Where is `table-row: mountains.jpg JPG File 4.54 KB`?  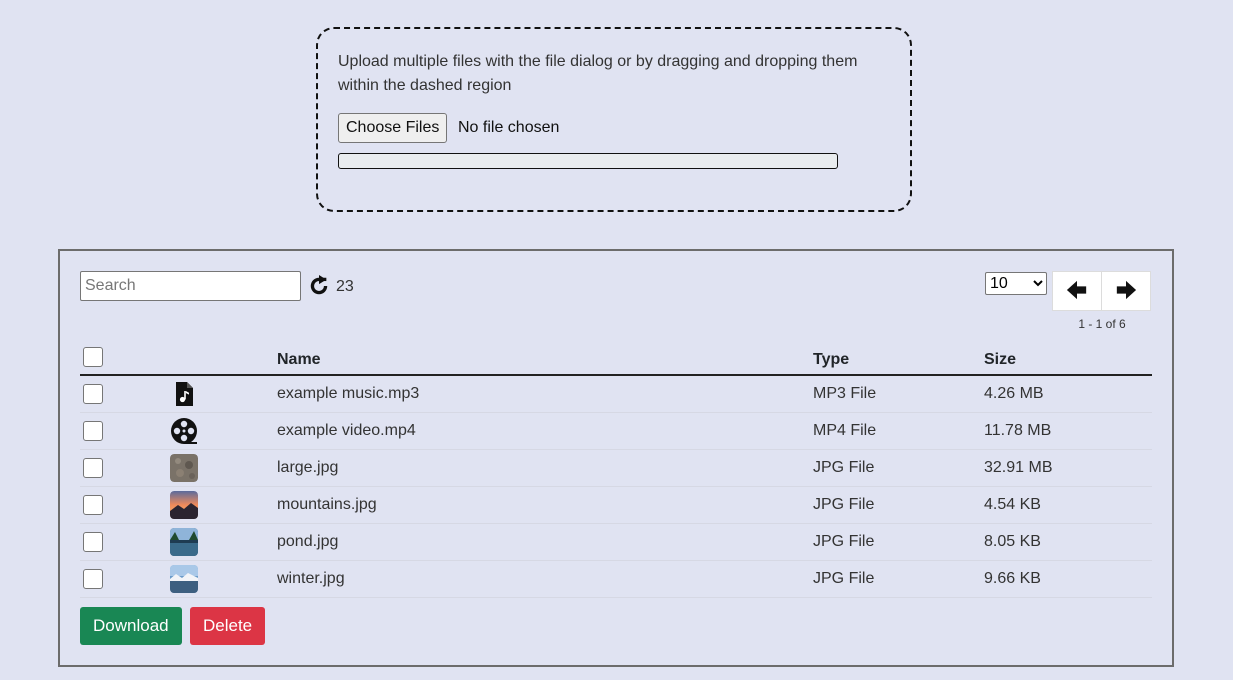
table-row: mountains.jpg JPG File 4.54 KB is located at coordinates (616, 505).